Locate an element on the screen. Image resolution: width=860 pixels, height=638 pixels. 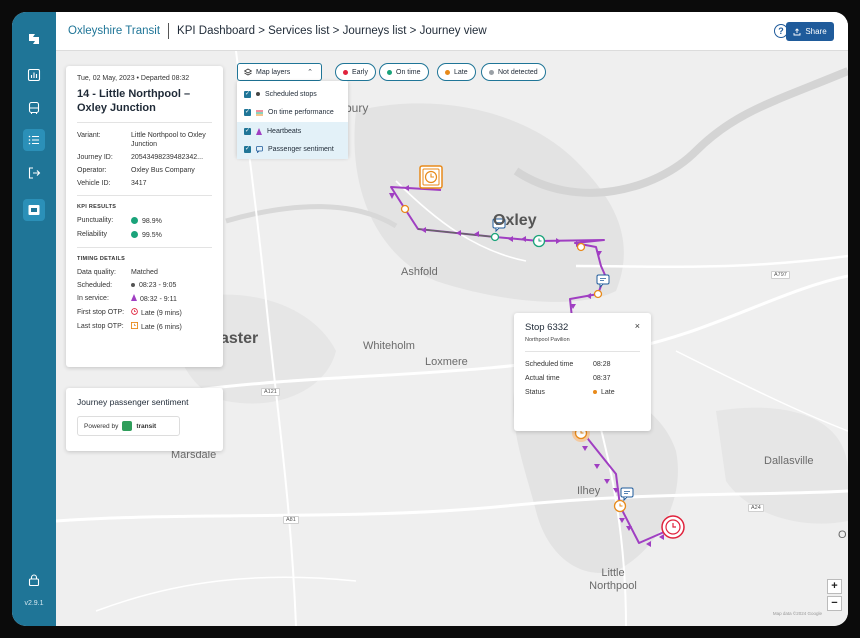
layer-option-on-time-performance: ✓ On time performance is located at coordinates (292, 113).